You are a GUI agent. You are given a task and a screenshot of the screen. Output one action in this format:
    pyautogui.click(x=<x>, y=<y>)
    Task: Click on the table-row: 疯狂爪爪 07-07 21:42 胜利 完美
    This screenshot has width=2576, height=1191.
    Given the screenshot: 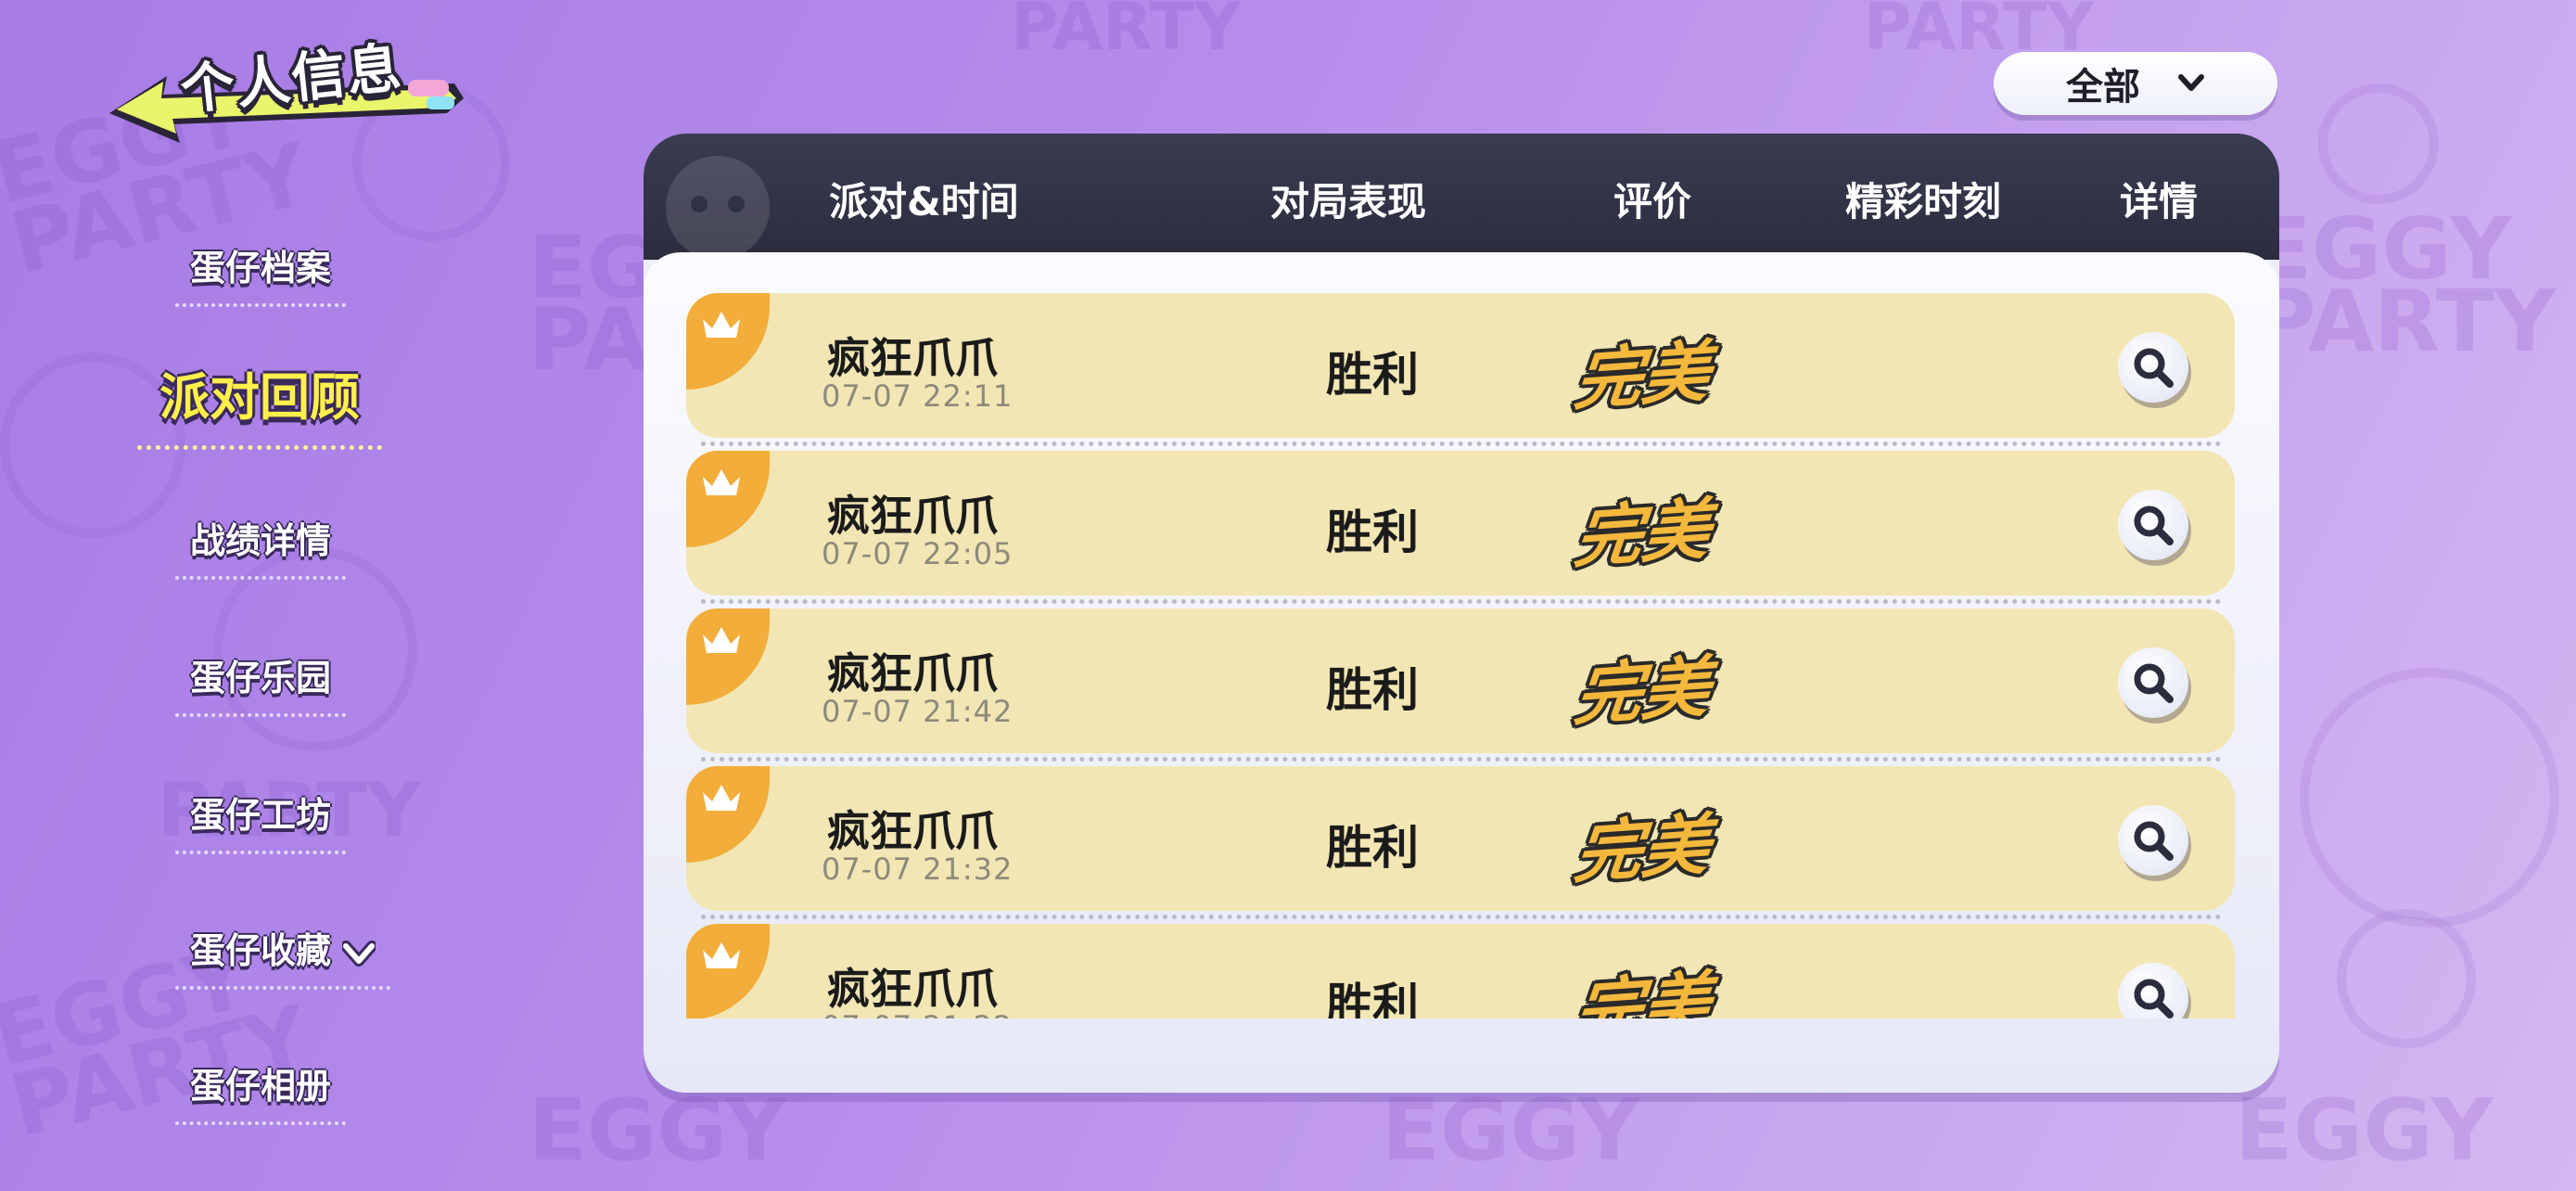 What is the action you would take?
    pyautogui.click(x=1460, y=680)
    